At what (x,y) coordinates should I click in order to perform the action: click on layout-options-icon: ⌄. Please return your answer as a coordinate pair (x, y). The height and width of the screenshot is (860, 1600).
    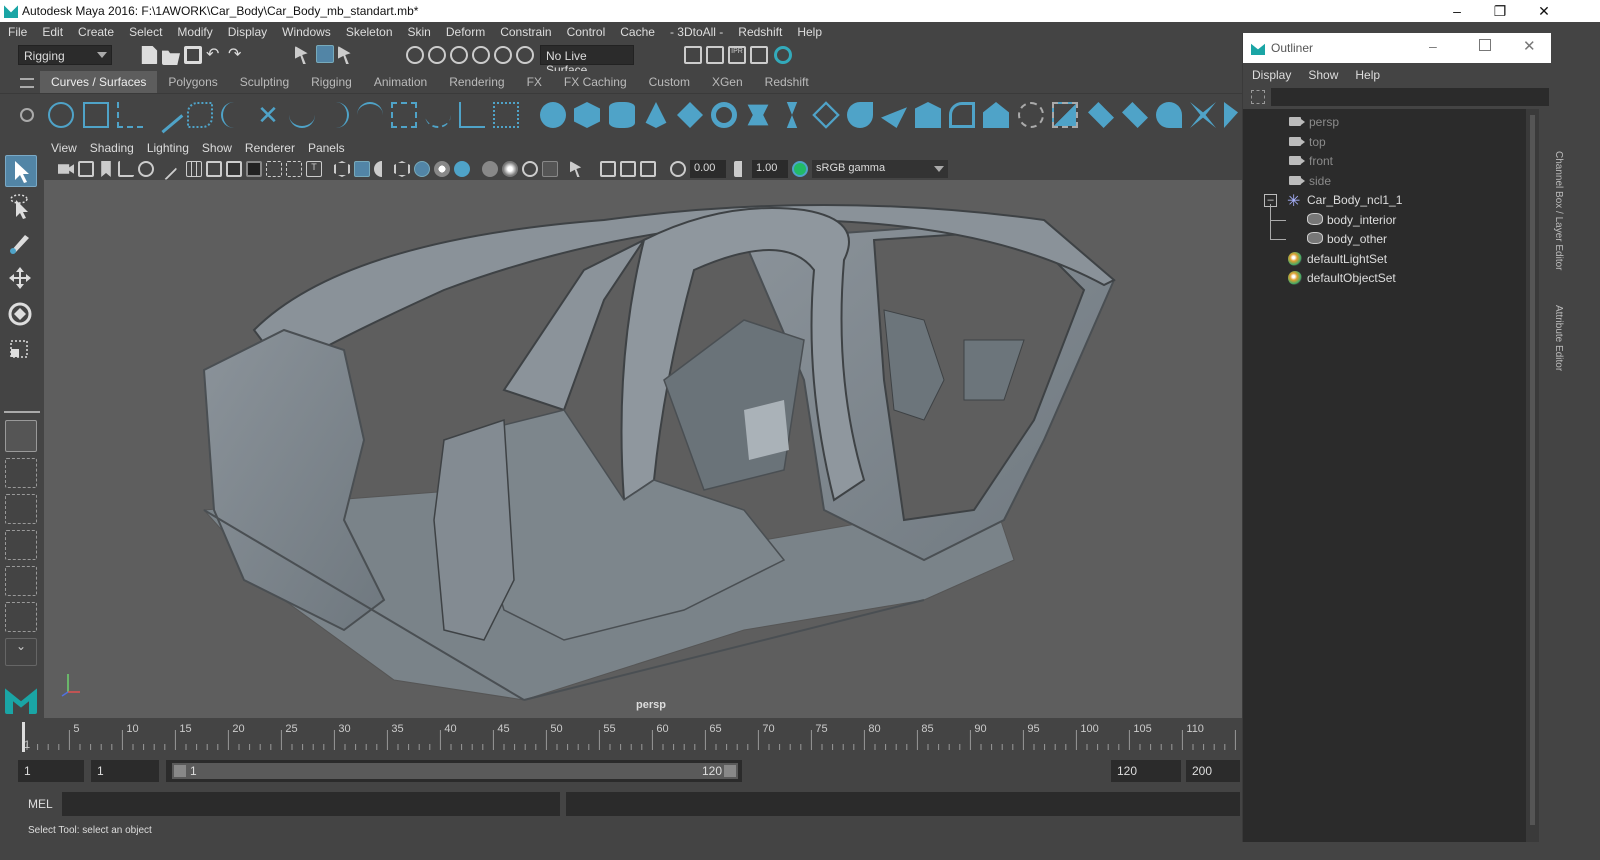
    Looking at the image, I should click on (21, 652).